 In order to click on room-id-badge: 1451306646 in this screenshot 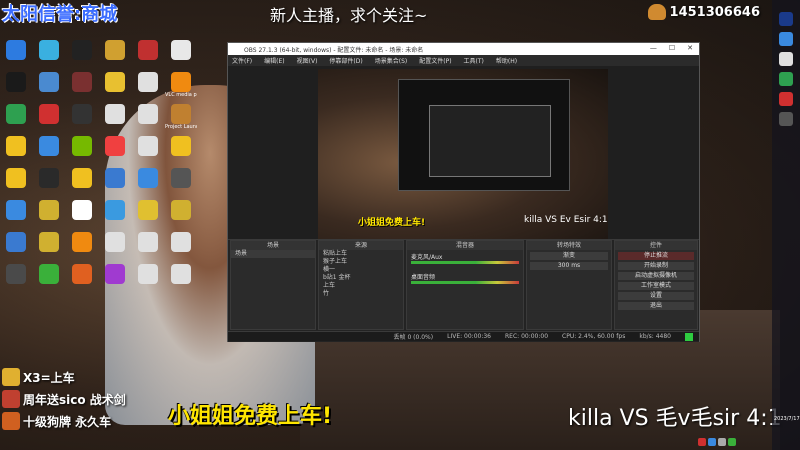, I will do `click(703, 12)`.